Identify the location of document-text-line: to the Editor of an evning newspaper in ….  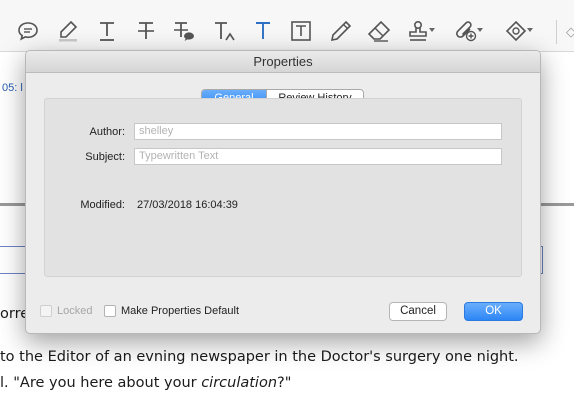
(259, 357).